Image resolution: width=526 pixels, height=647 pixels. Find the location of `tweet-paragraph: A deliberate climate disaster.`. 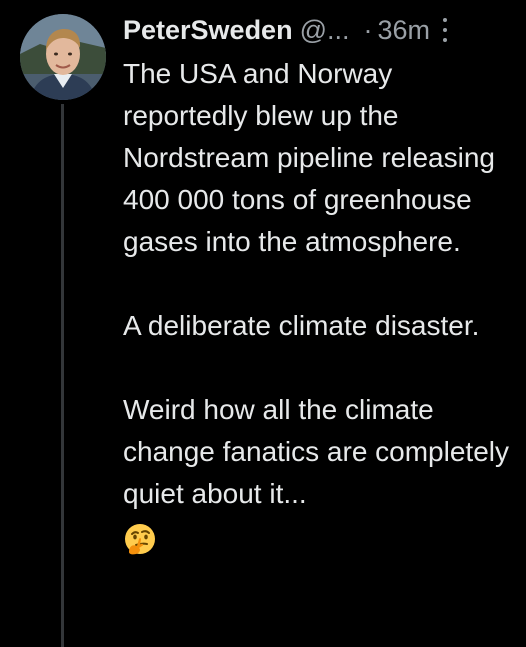

tweet-paragraph: A deliberate climate disaster. is located at coordinates (301, 325).